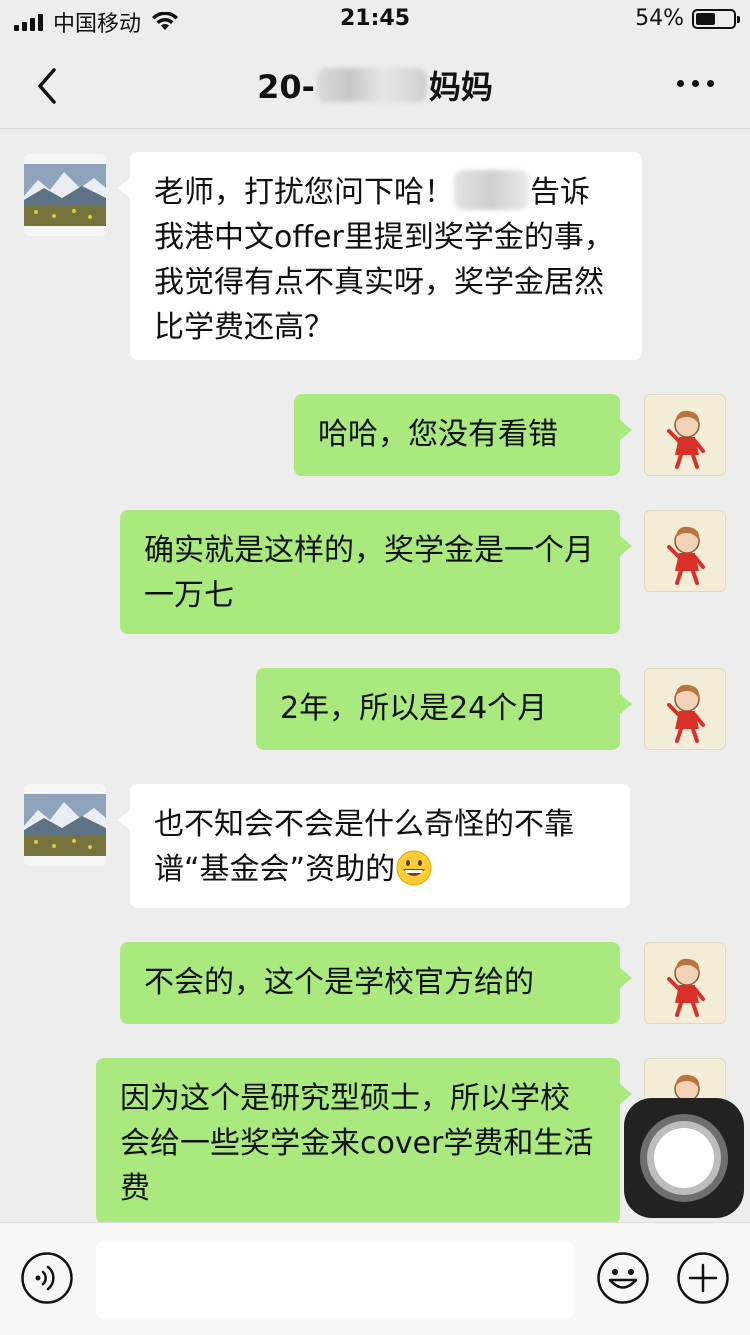 The width and height of the screenshot is (750, 1335). What do you see at coordinates (716, 18) in the screenshot?
I see `battery-icon` at bounding box center [716, 18].